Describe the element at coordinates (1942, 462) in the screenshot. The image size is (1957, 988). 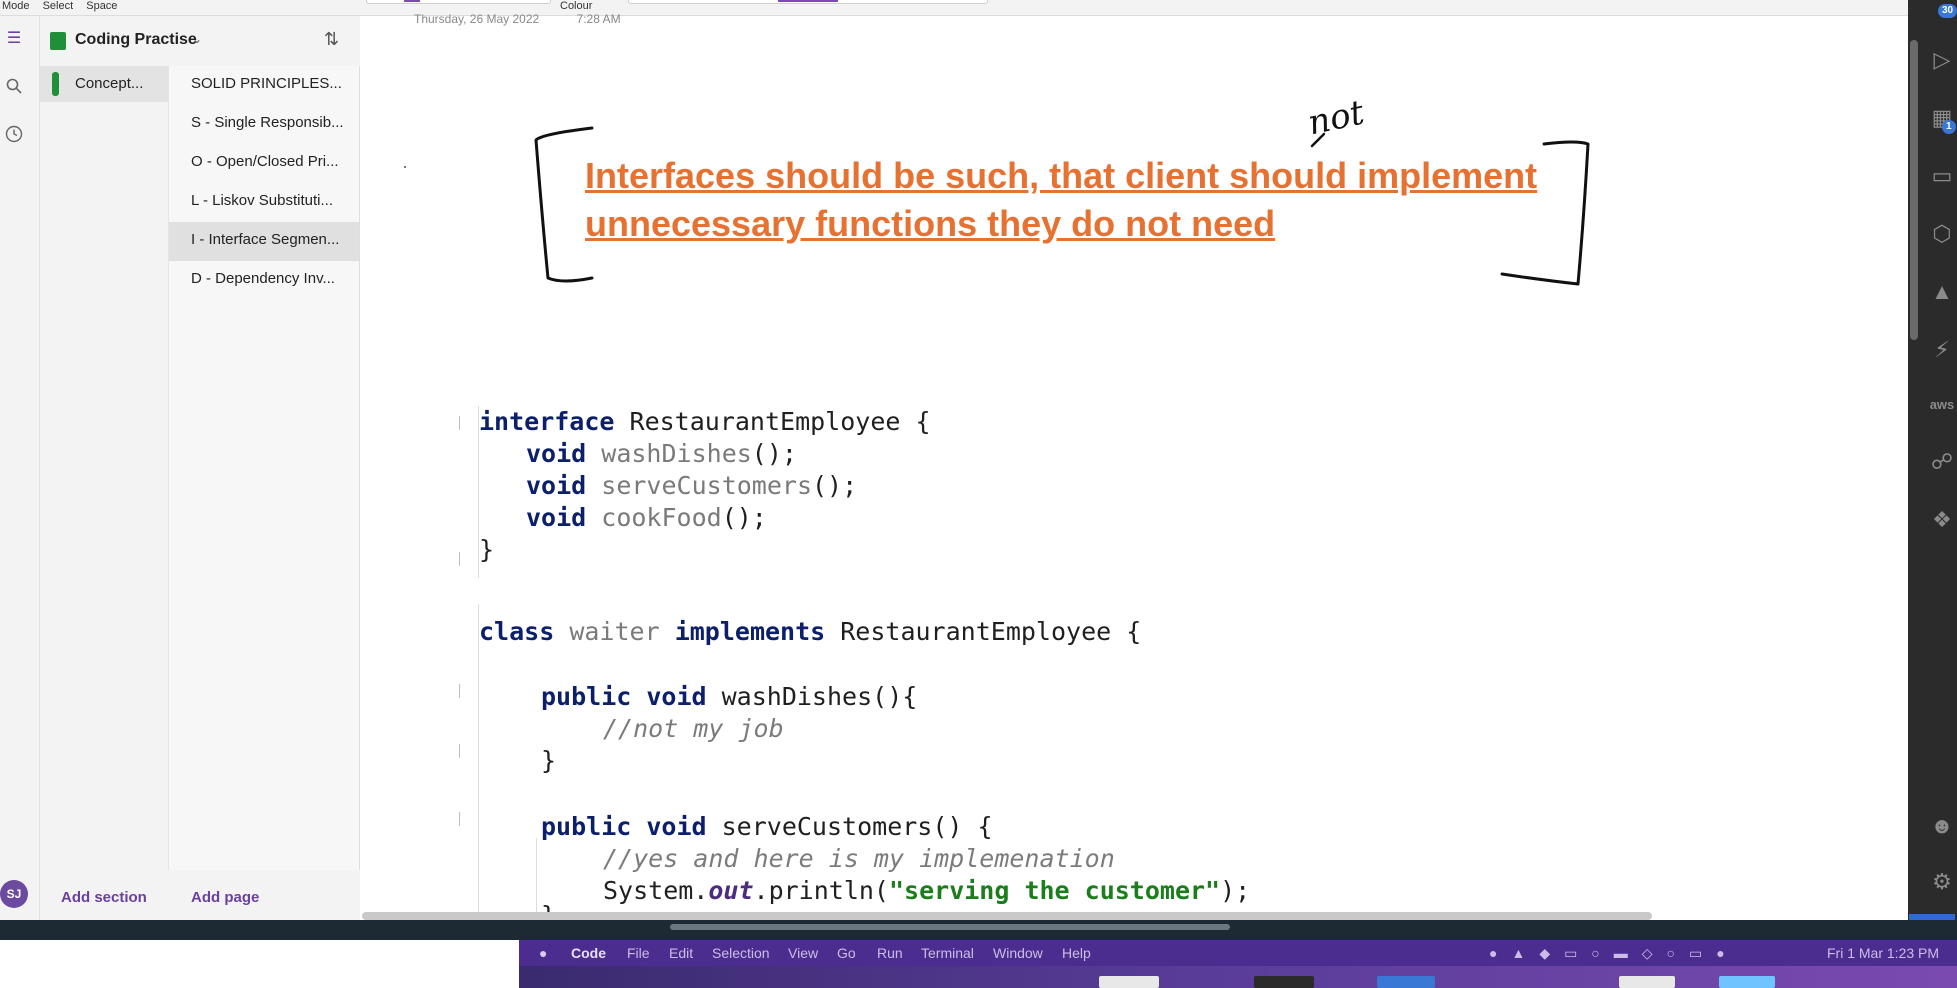
I see `git-graph-icon: ☍` at that location.